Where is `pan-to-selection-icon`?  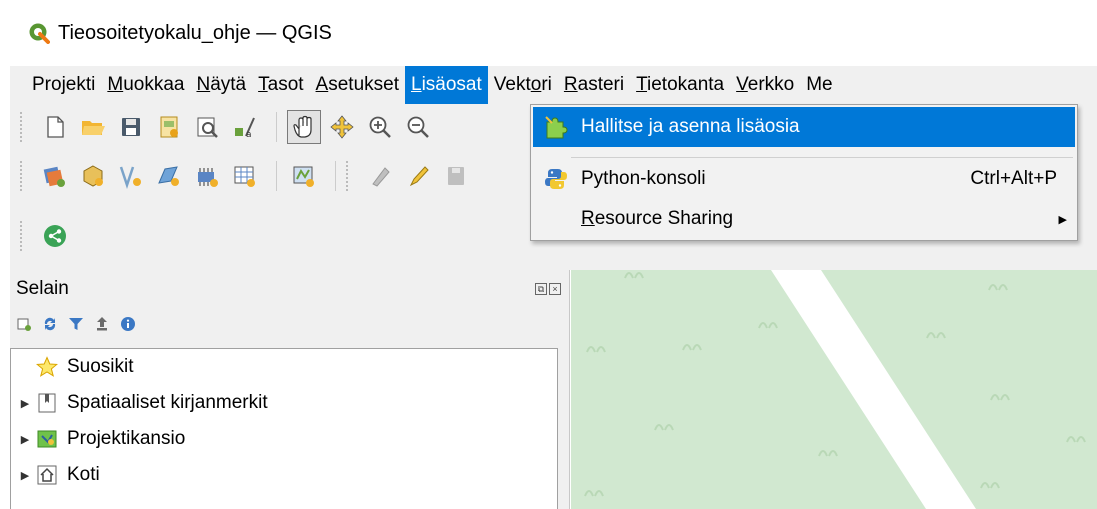
pan-to-selection-icon is located at coordinates (342, 127).